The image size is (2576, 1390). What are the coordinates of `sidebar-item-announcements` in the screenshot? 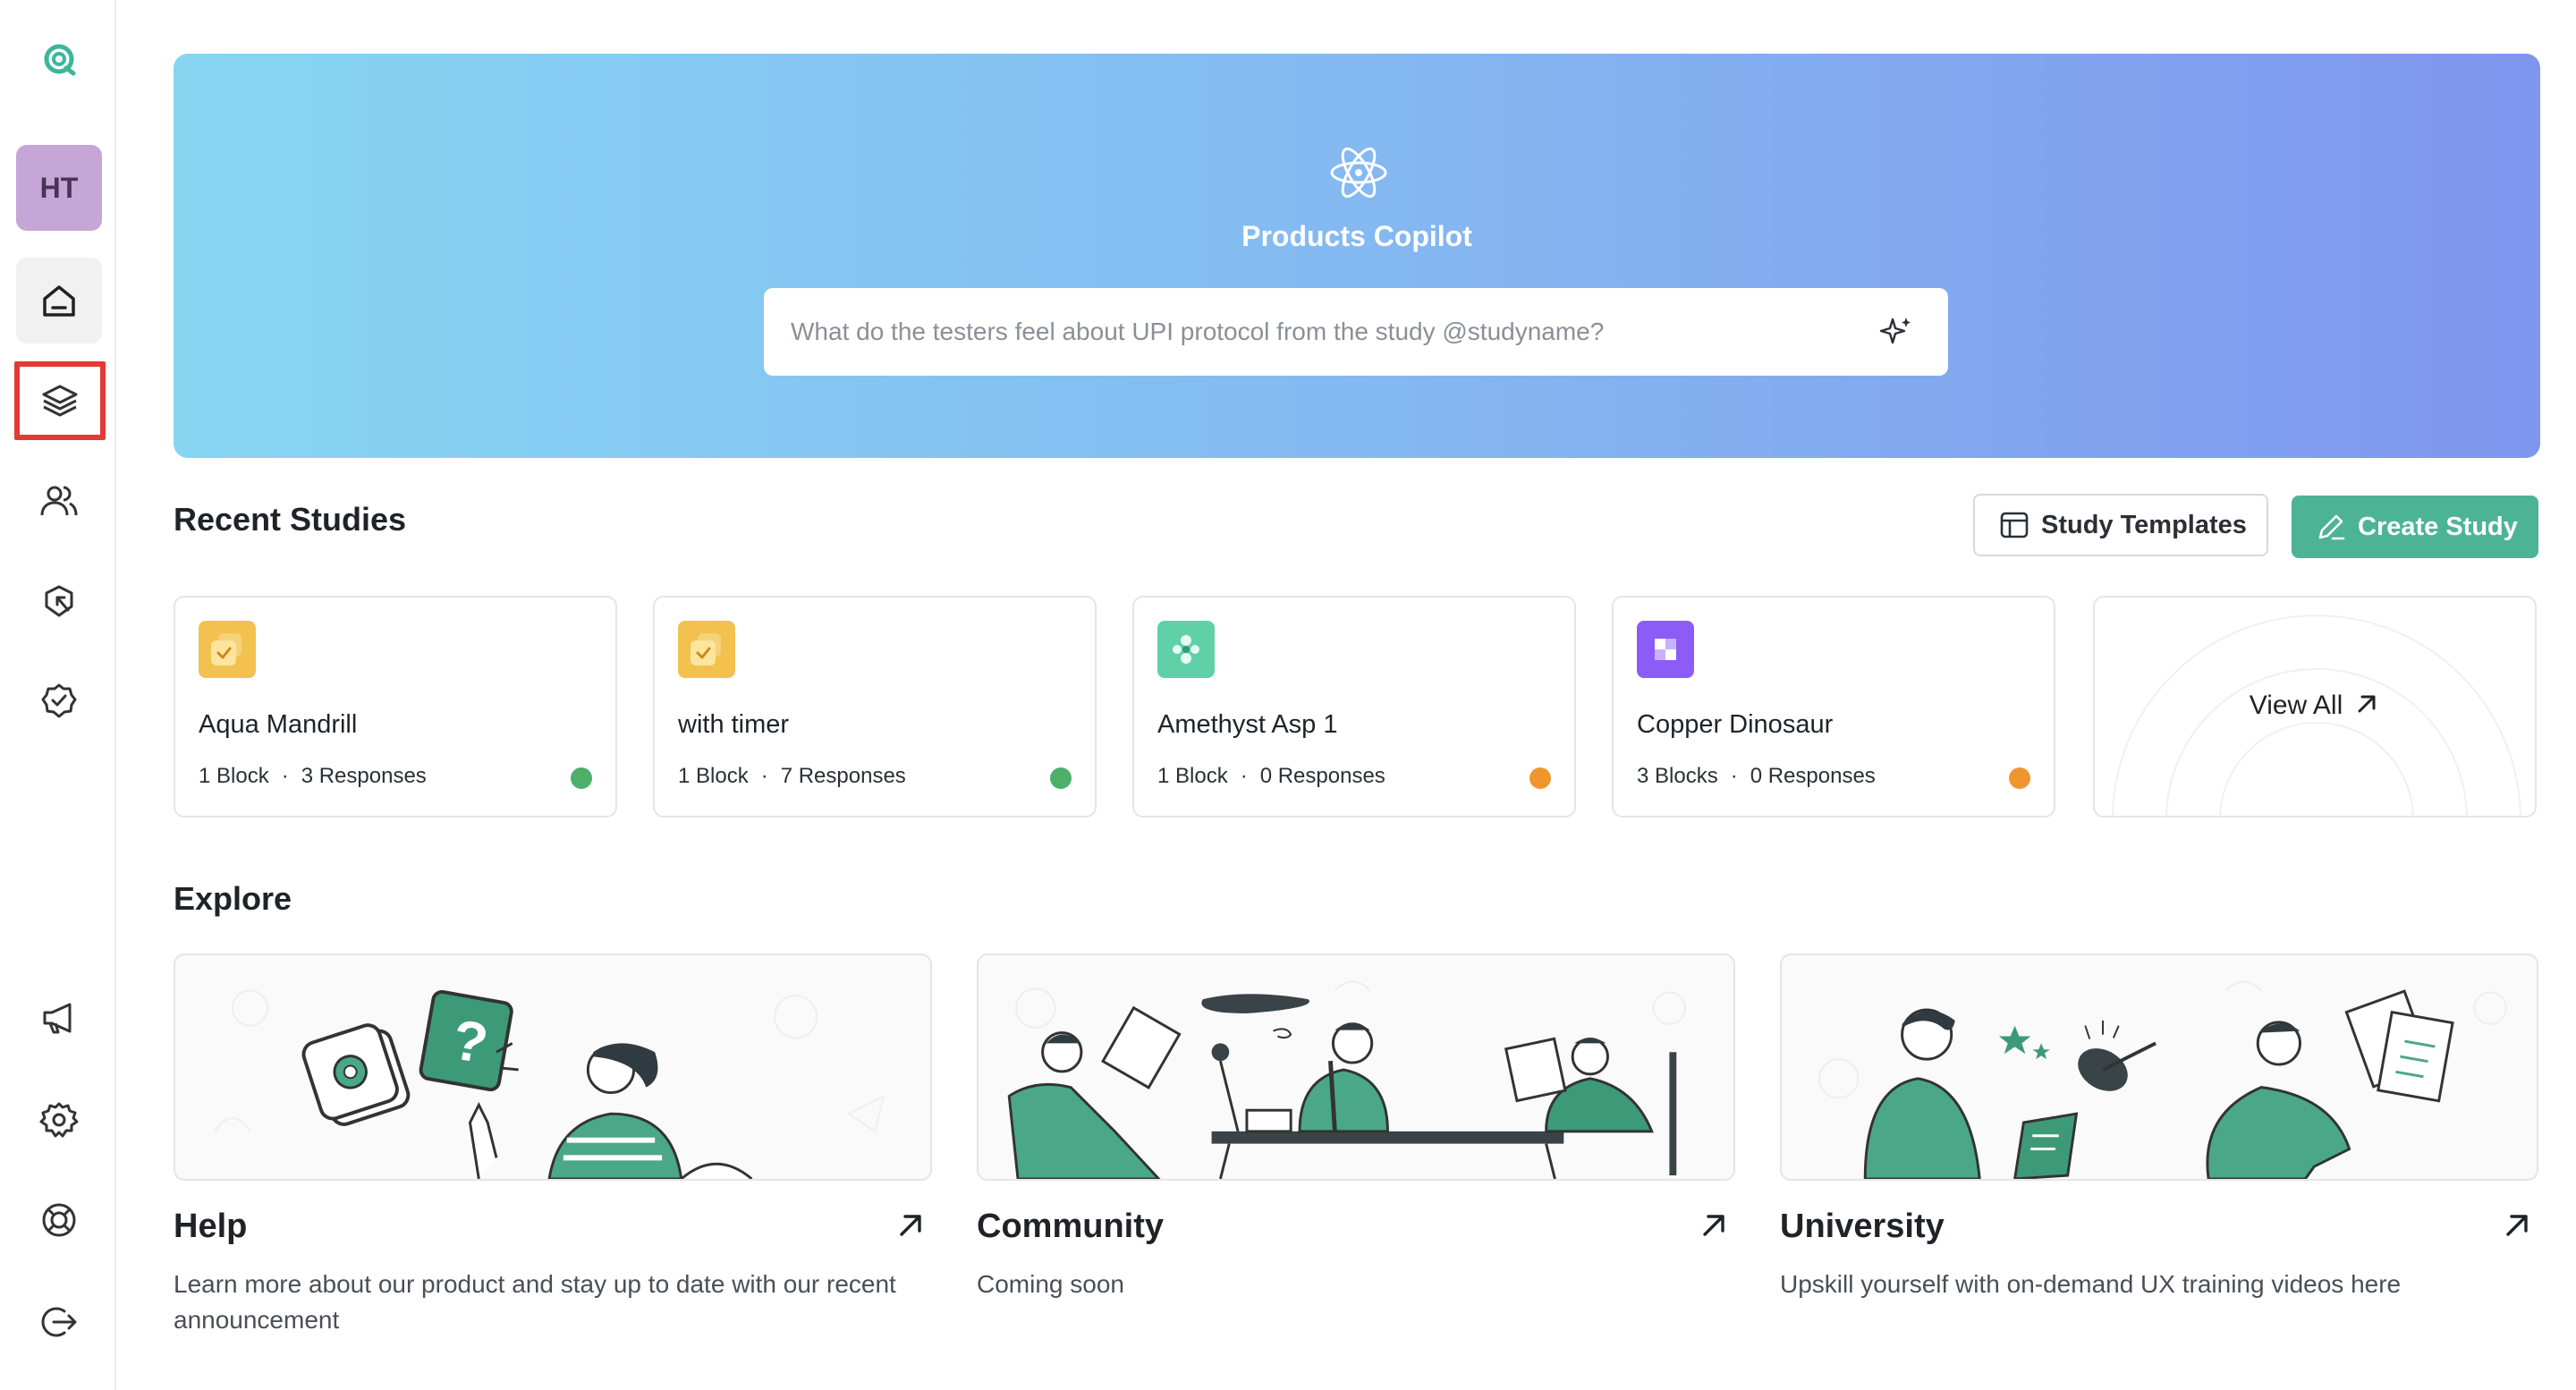 It's located at (59, 1018).